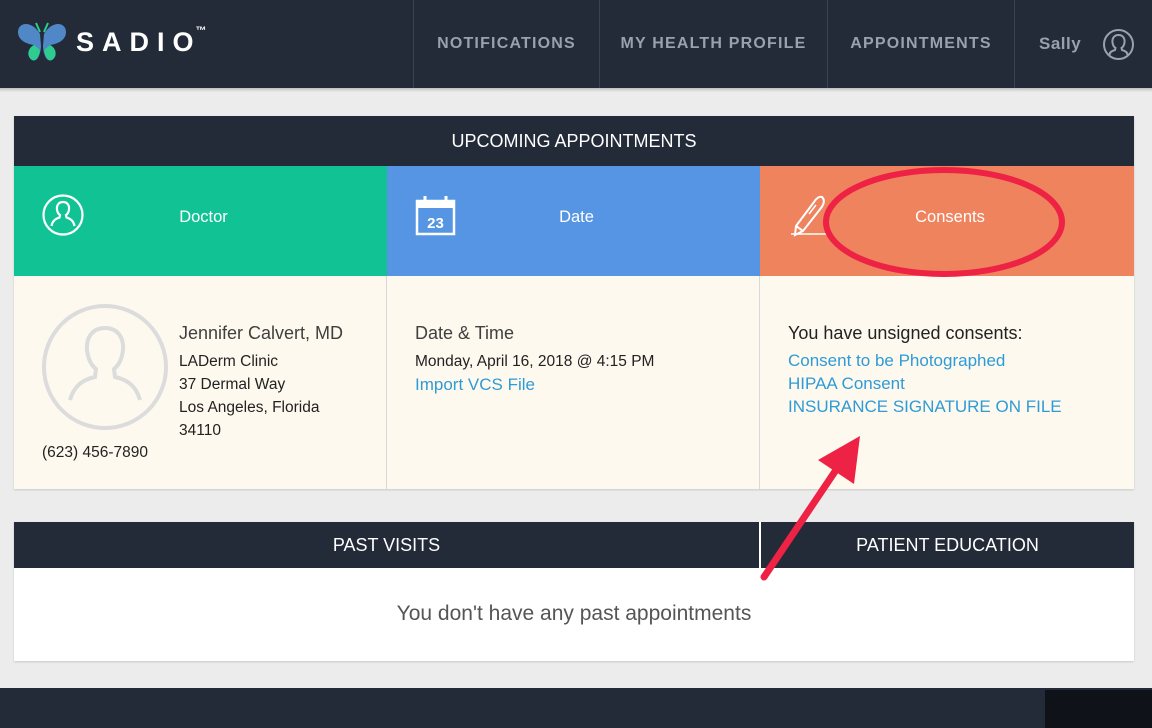 The image size is (1152, 728). Describe the element at coordinates (261, 333) in the screenshot. I see `doctor-name: Jennifer Calvert, MD` at that location.